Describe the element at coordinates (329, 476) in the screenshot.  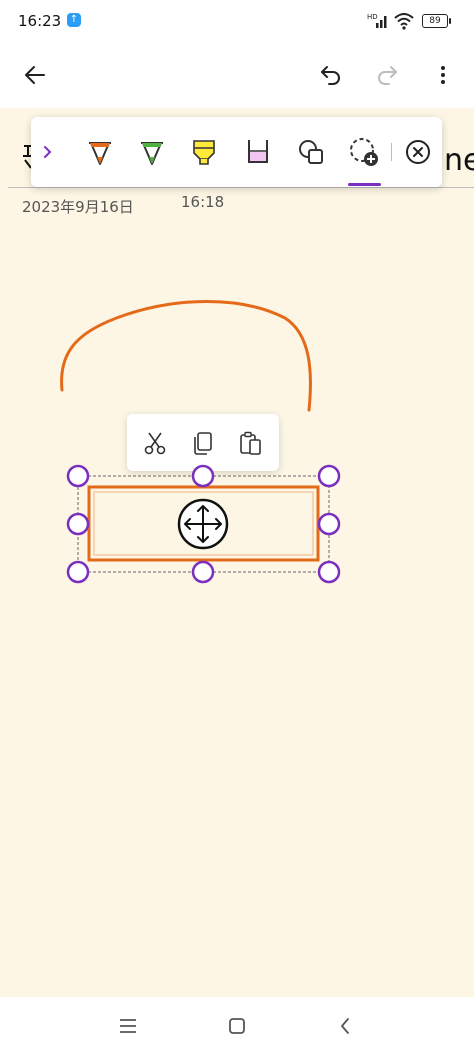
I see `resize-handle-top-right` at that location.